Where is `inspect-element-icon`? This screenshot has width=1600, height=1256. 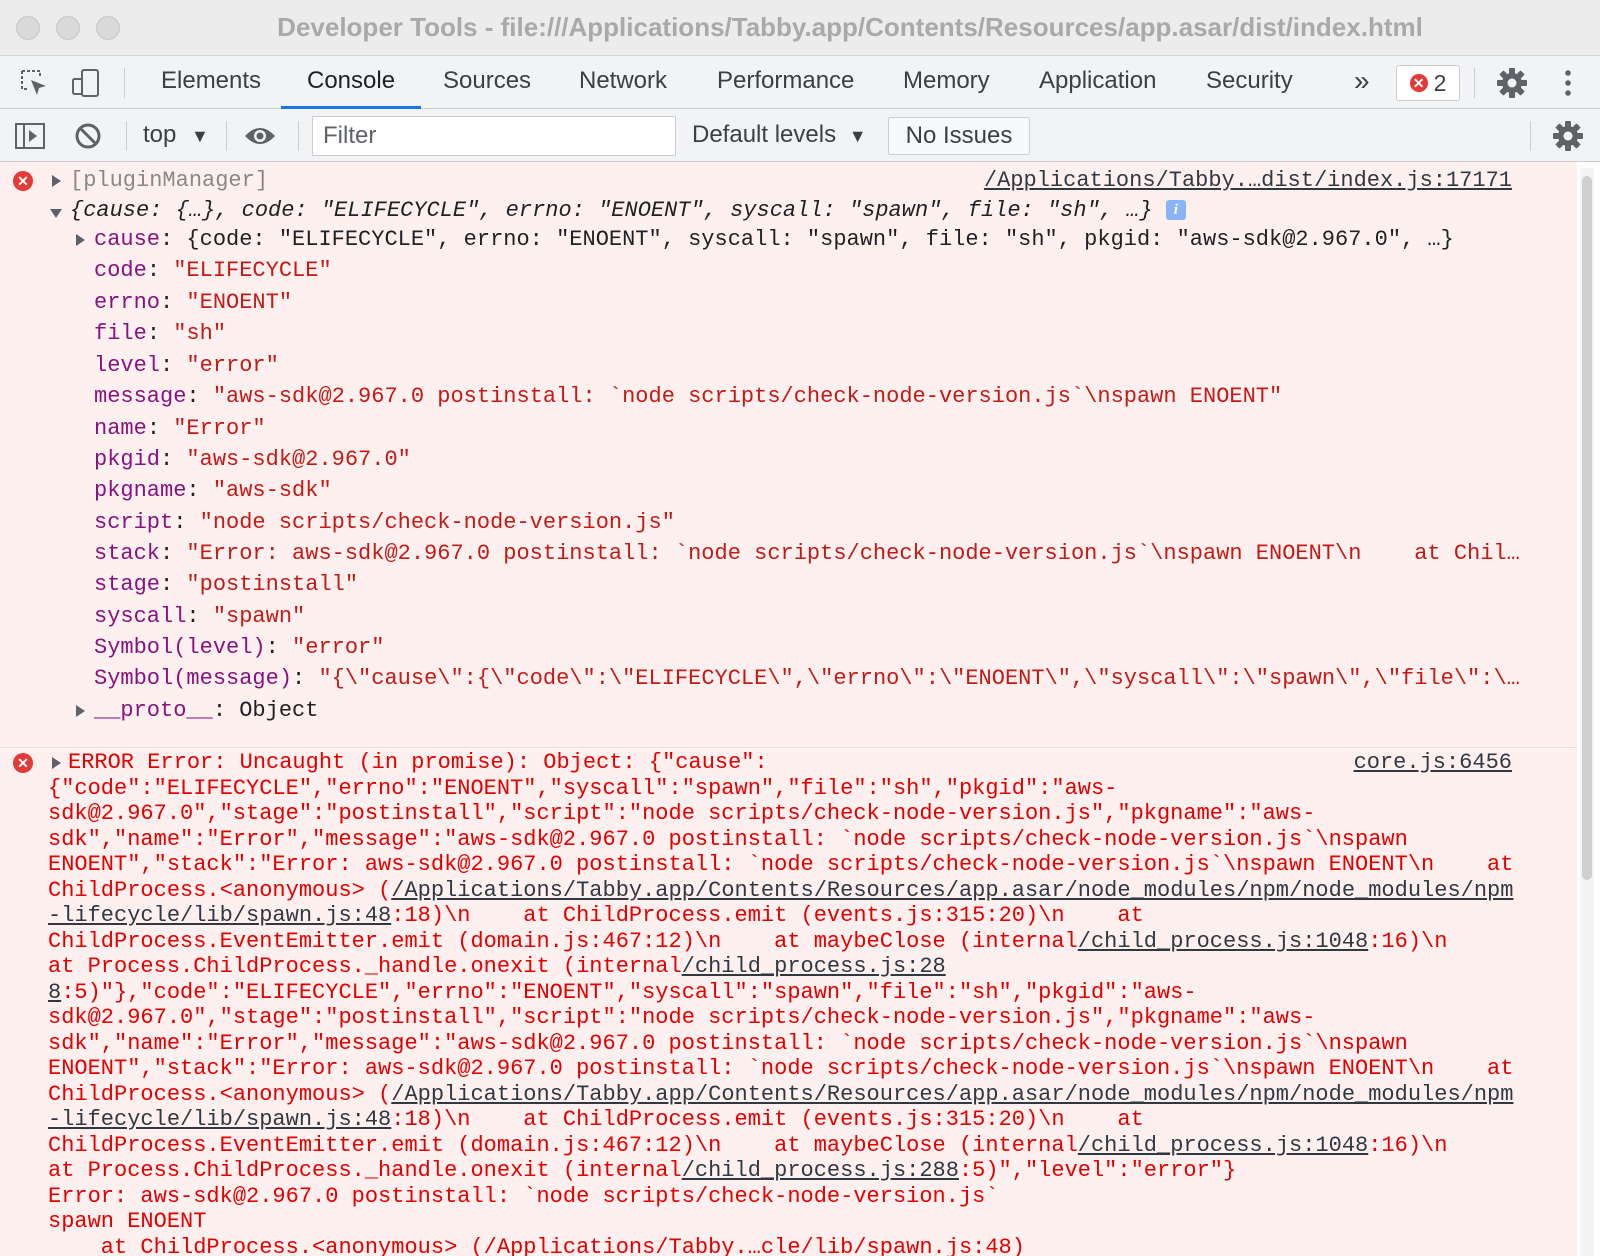 inspect-element-icon is located at coordinates (34, 83).